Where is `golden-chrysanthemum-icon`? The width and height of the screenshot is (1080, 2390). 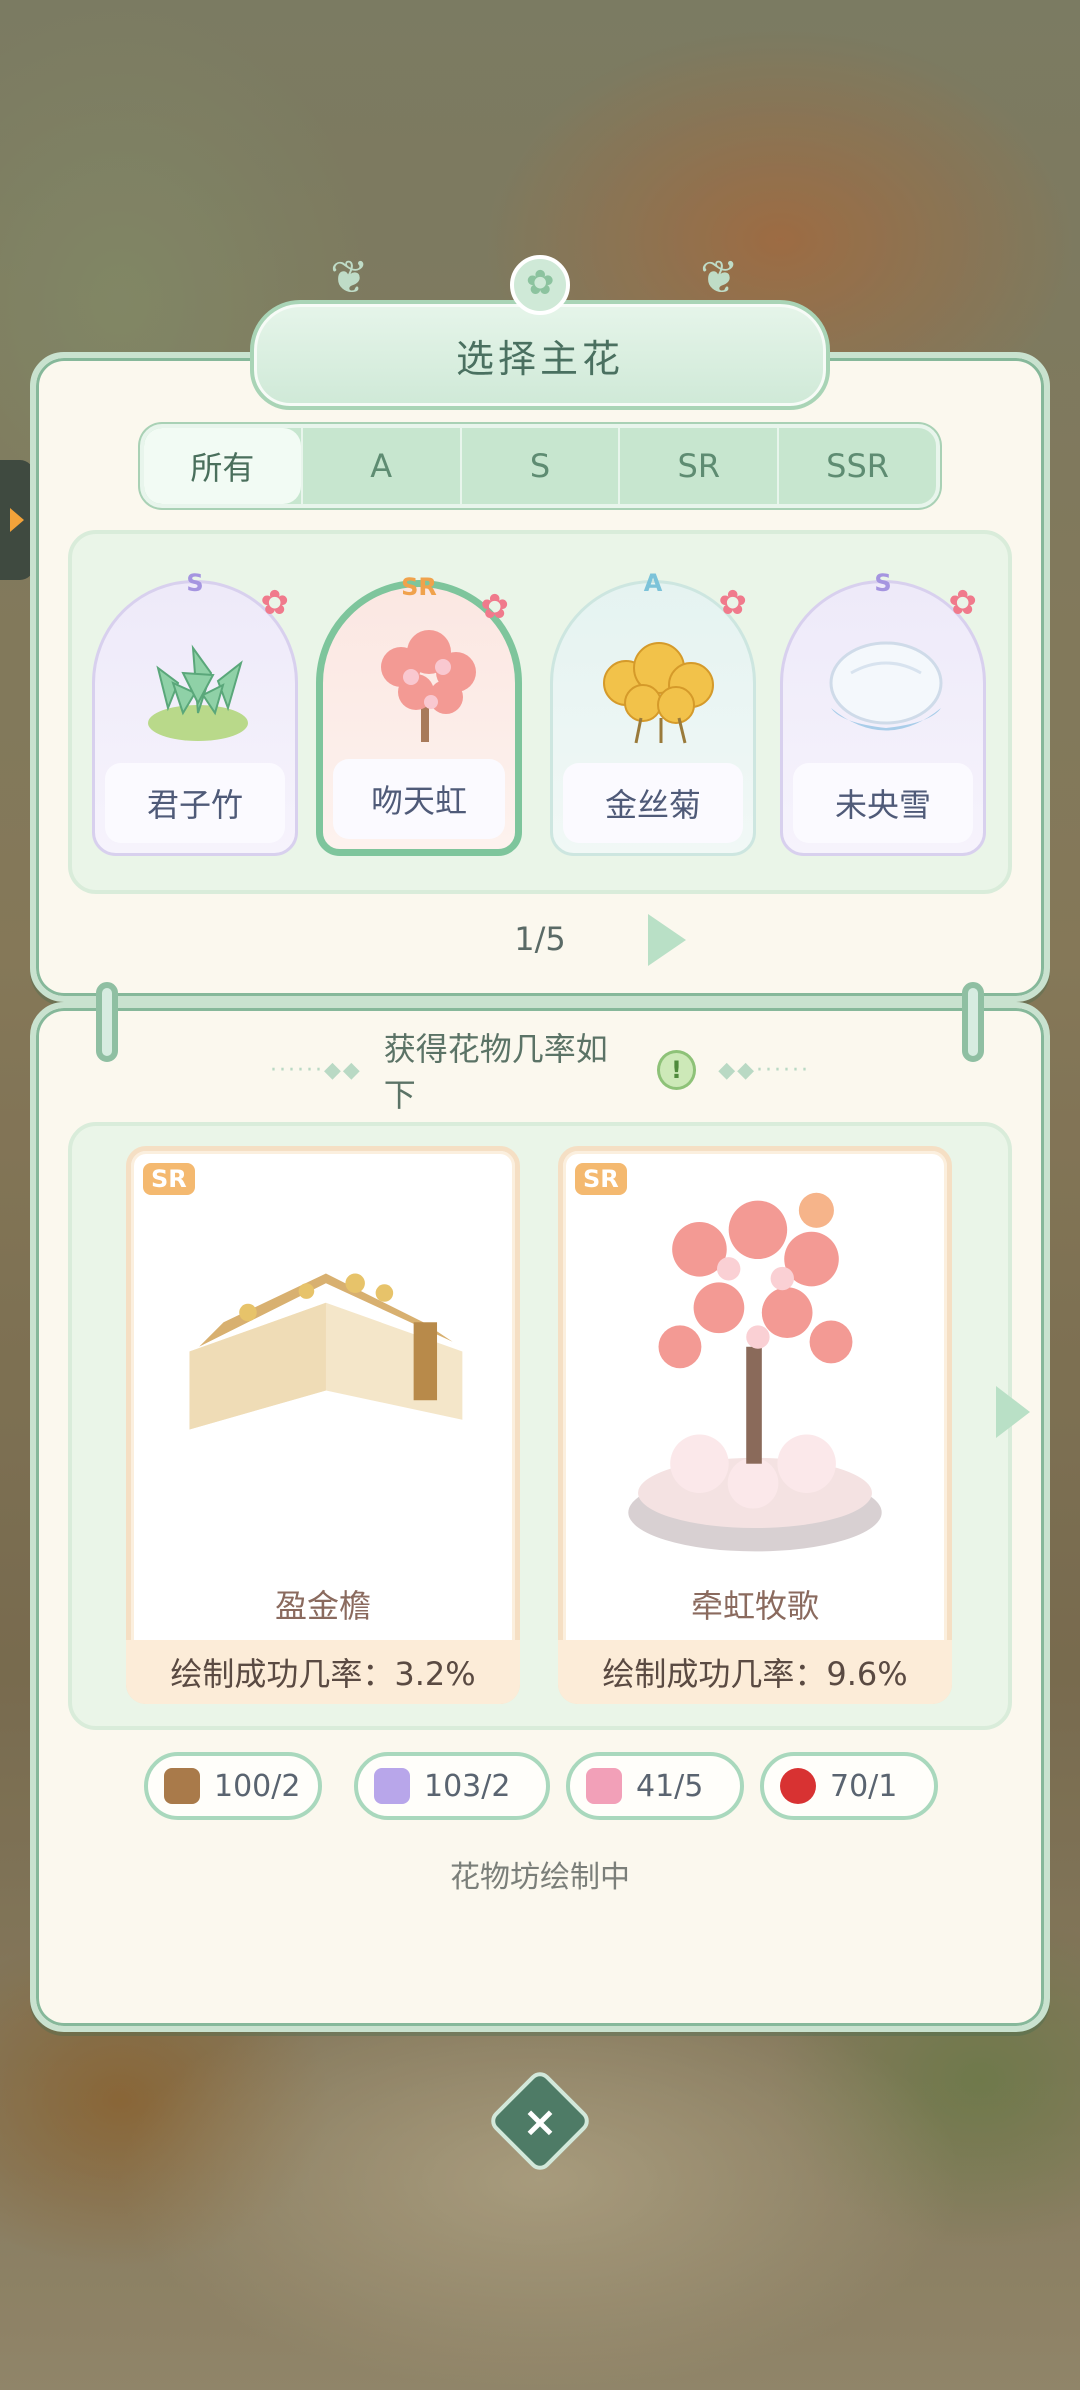 golden-chrysanthemum-icon is located at coordinates (658, 693).